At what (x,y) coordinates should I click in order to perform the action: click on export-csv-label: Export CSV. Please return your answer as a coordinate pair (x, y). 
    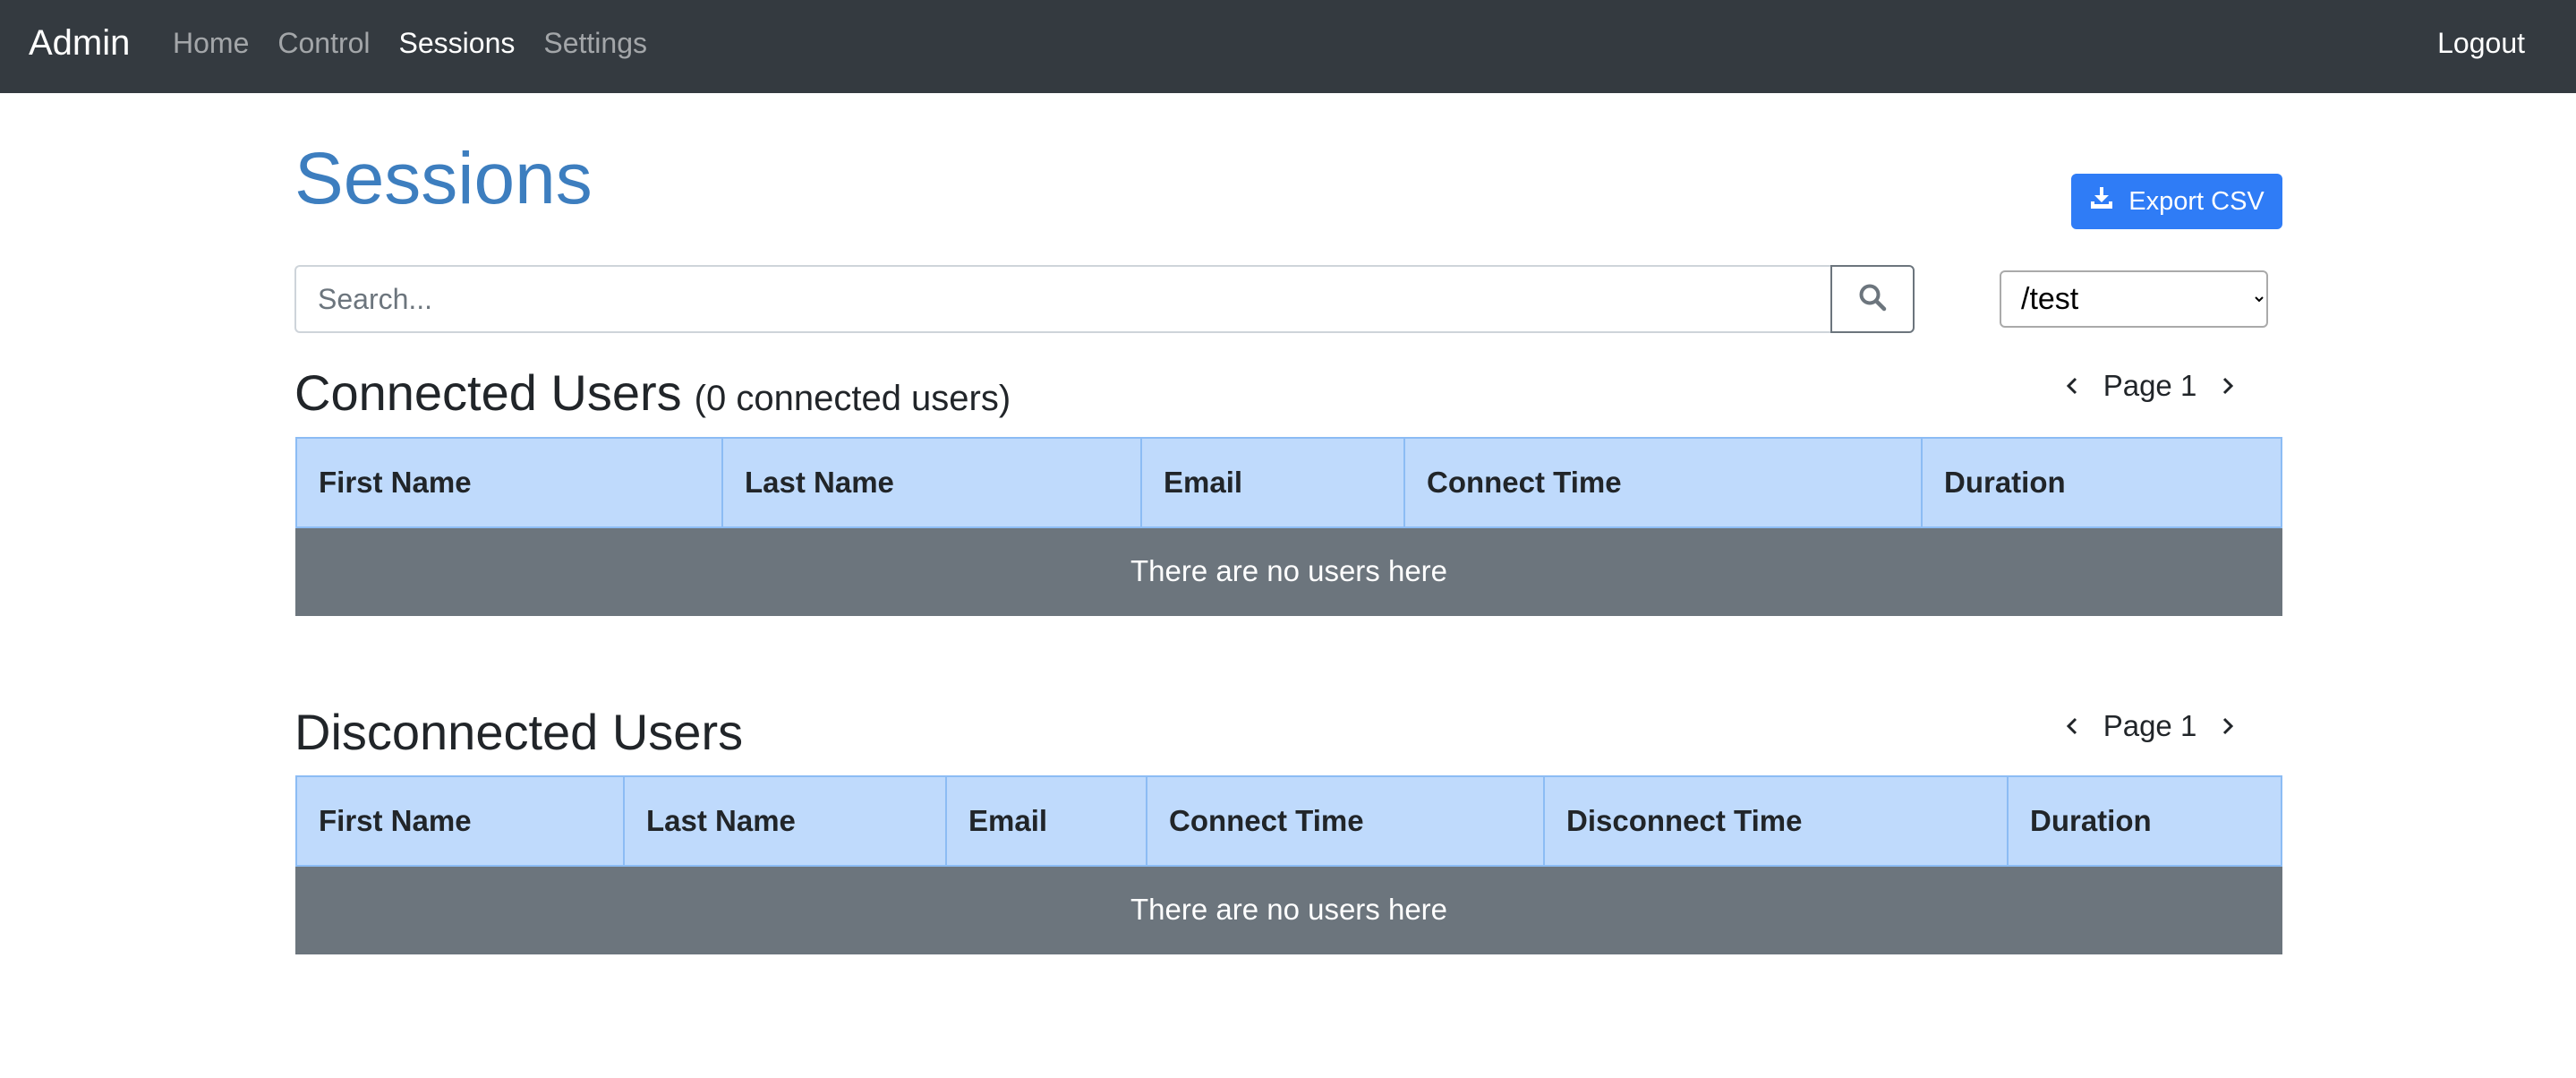
    Looking at the image, I should click on (2196, 201).